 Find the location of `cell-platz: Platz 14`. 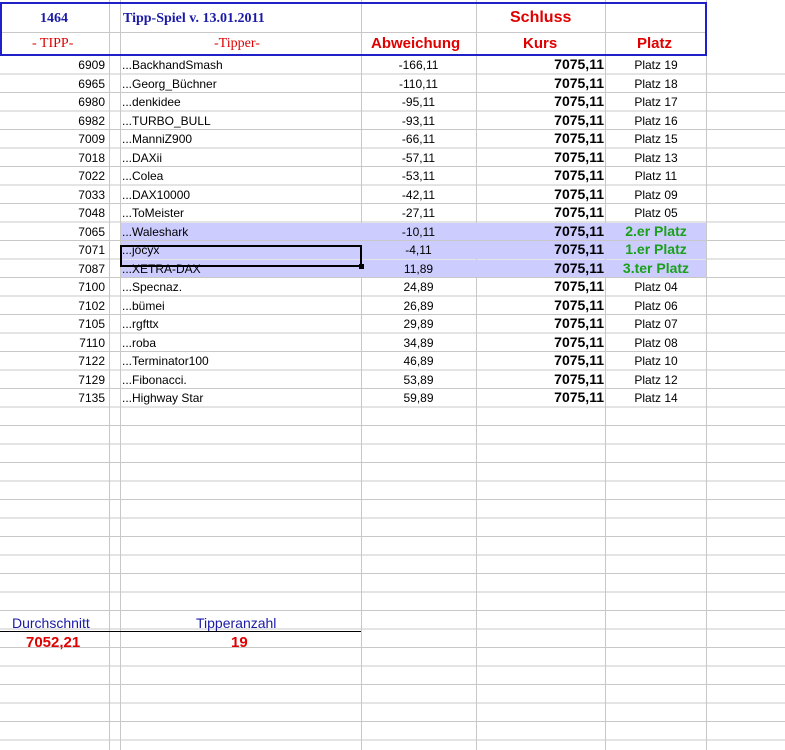

cell-platz: Platz 14 is located at coordinates (656, 398).